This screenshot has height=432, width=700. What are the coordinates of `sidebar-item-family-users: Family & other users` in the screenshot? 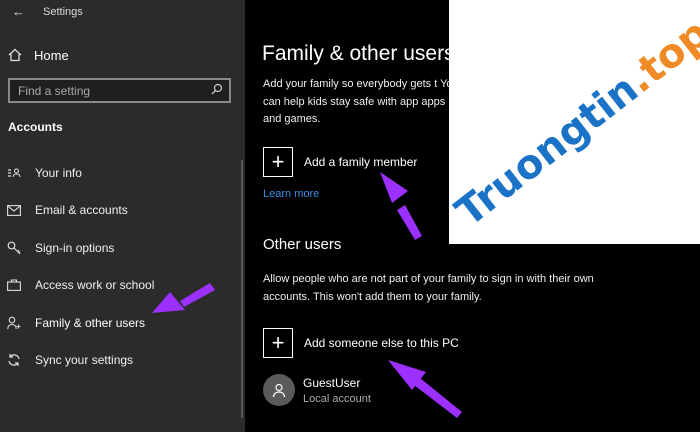 It's located at (120, 323).